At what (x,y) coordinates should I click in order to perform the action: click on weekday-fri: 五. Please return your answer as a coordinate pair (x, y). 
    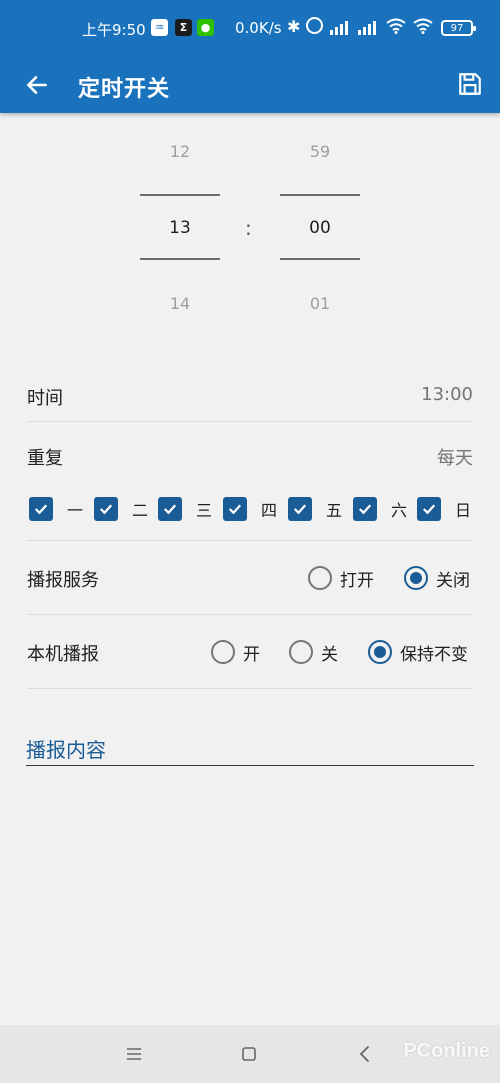
    Looking at the image, I should click on (315, 509).